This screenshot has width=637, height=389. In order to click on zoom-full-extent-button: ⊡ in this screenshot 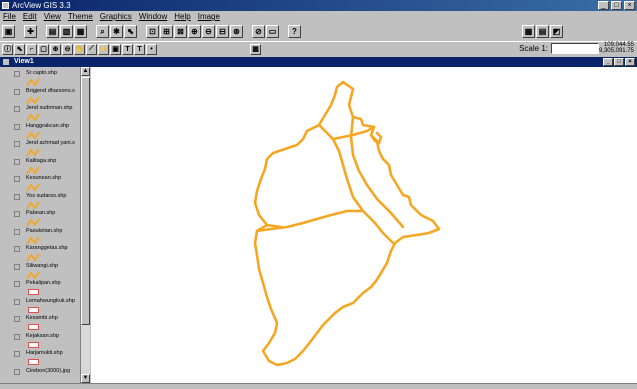, I will do `click(152, 31)`.